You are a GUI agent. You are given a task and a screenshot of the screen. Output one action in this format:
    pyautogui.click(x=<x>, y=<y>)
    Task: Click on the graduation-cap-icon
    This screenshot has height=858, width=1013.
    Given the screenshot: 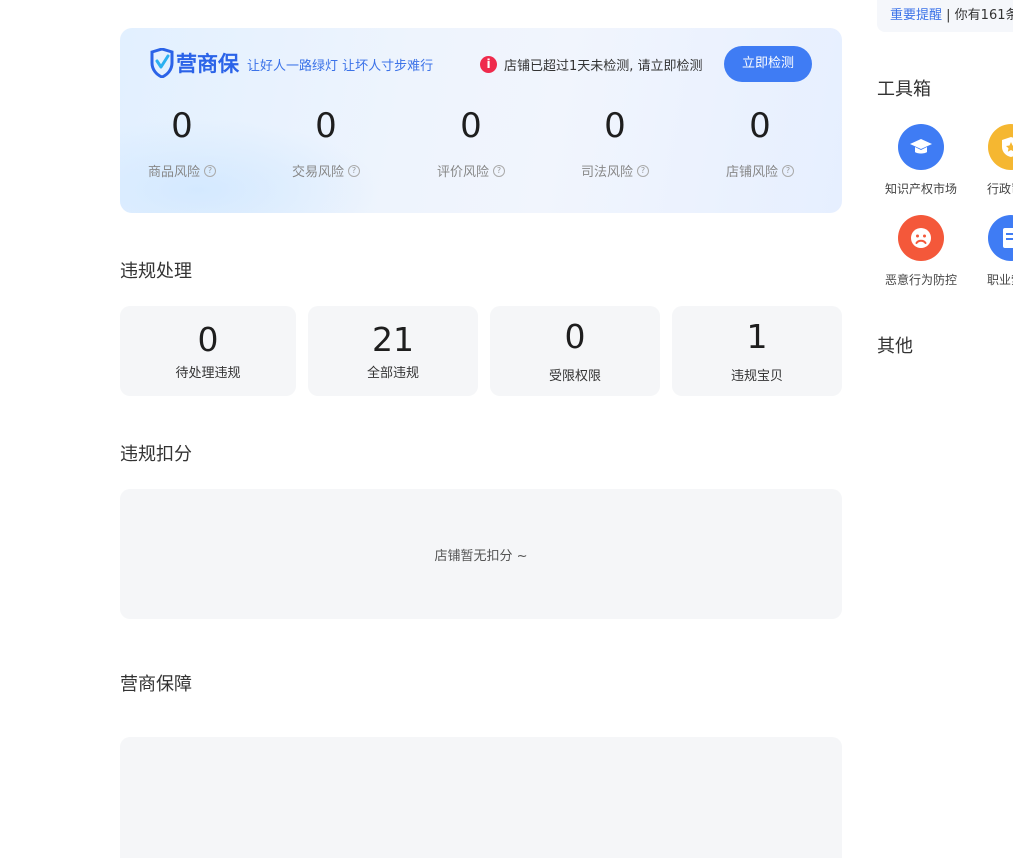 What is the action you would take?
    pyautogui.click(x=921, y=147)
    